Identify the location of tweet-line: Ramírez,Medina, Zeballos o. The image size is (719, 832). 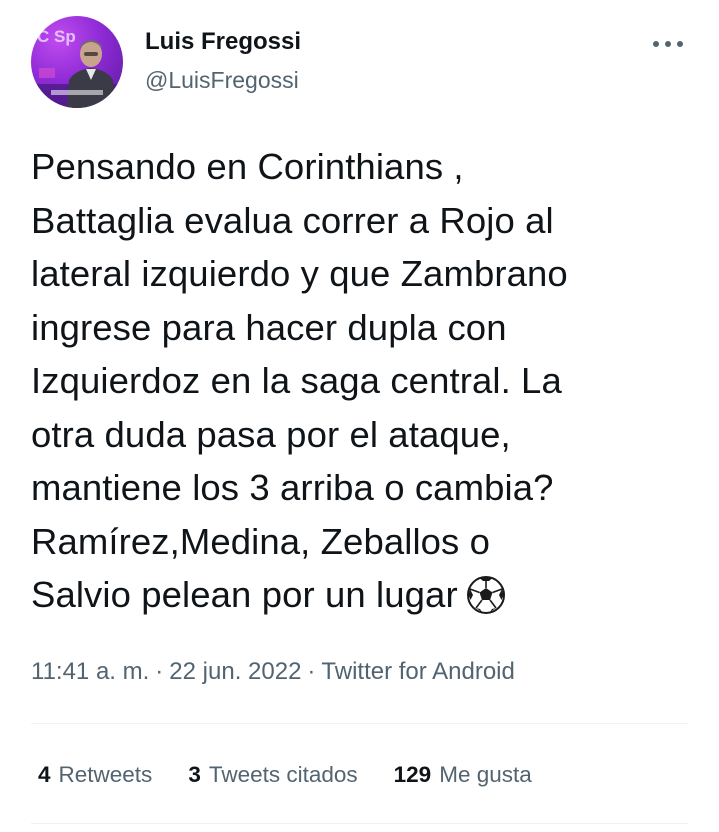
(261, 541).